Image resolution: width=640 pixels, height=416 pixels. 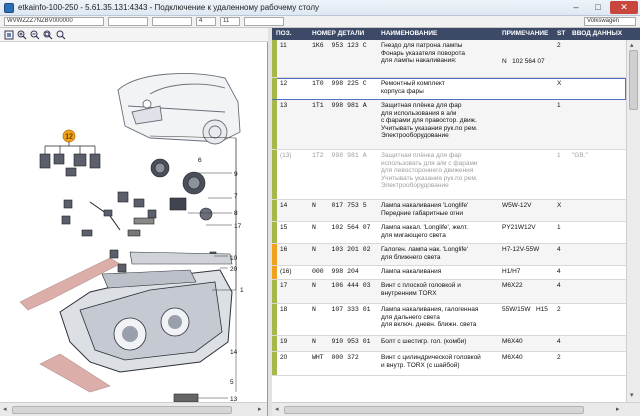 What do you see at coordinates (341, 341) in the screenshot?
I see `cell-part-number: N 910 953 01` at bounding box center [341, 341].